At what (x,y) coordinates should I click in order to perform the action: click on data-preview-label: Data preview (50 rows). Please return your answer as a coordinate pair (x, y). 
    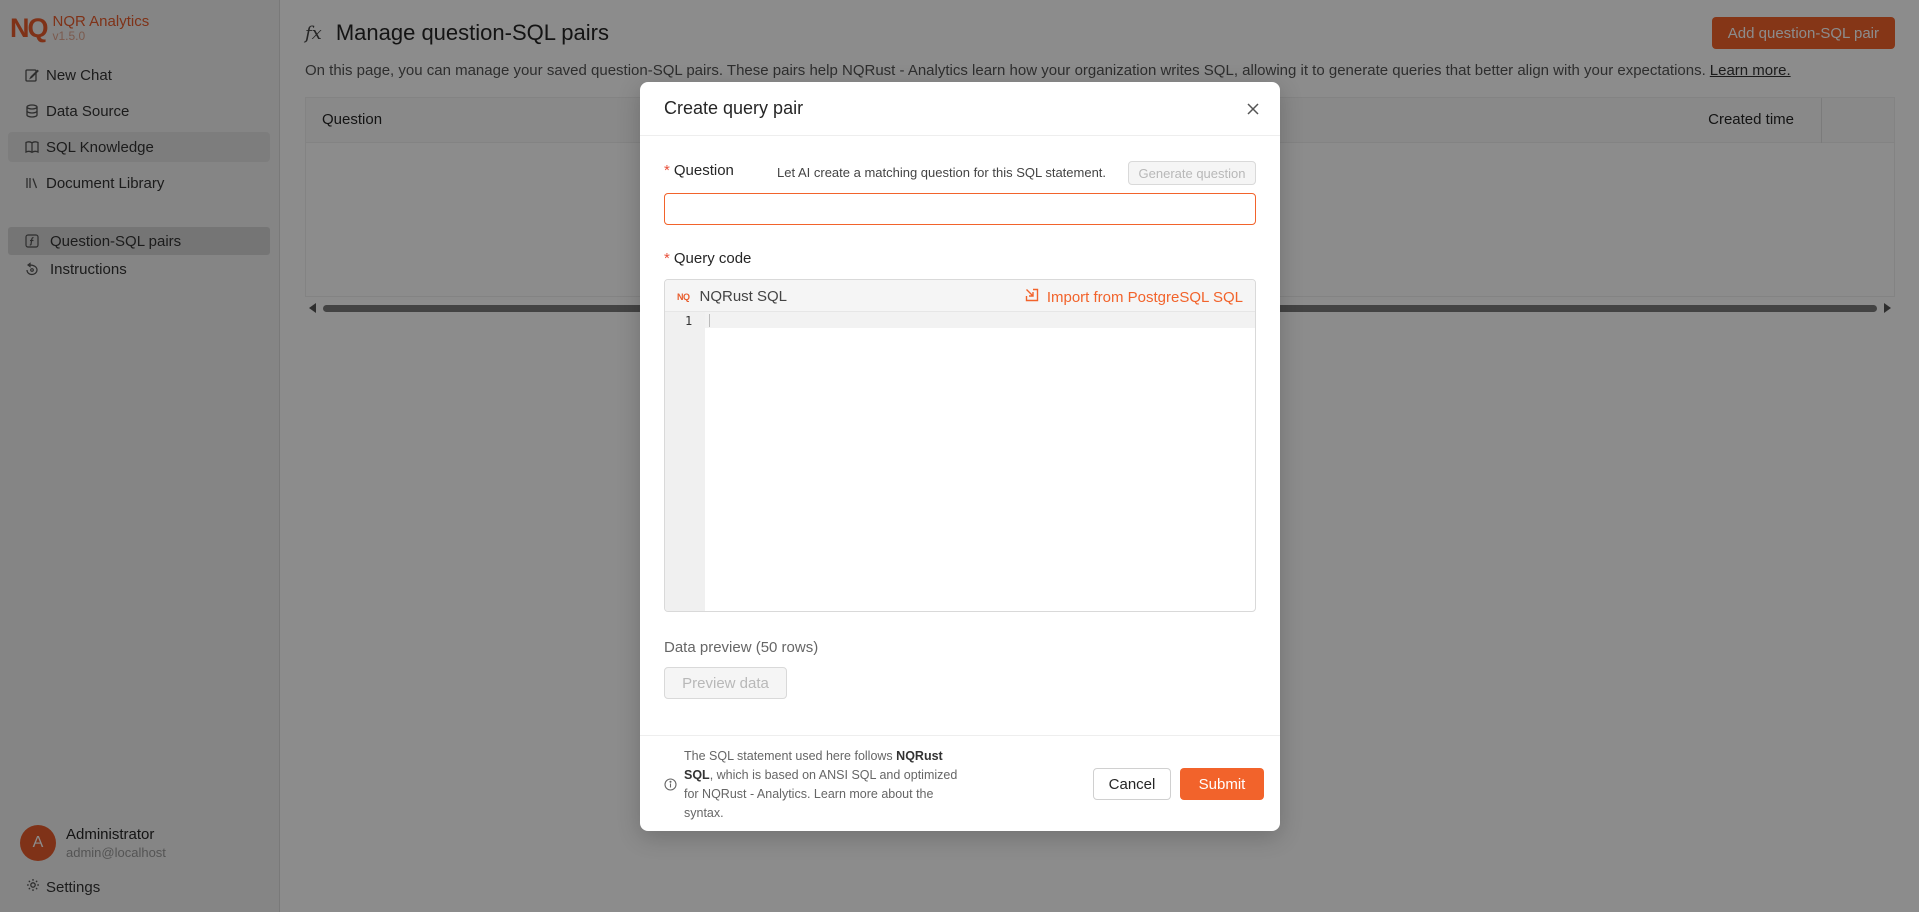
    Looking at the image, I should click on (741, 647).